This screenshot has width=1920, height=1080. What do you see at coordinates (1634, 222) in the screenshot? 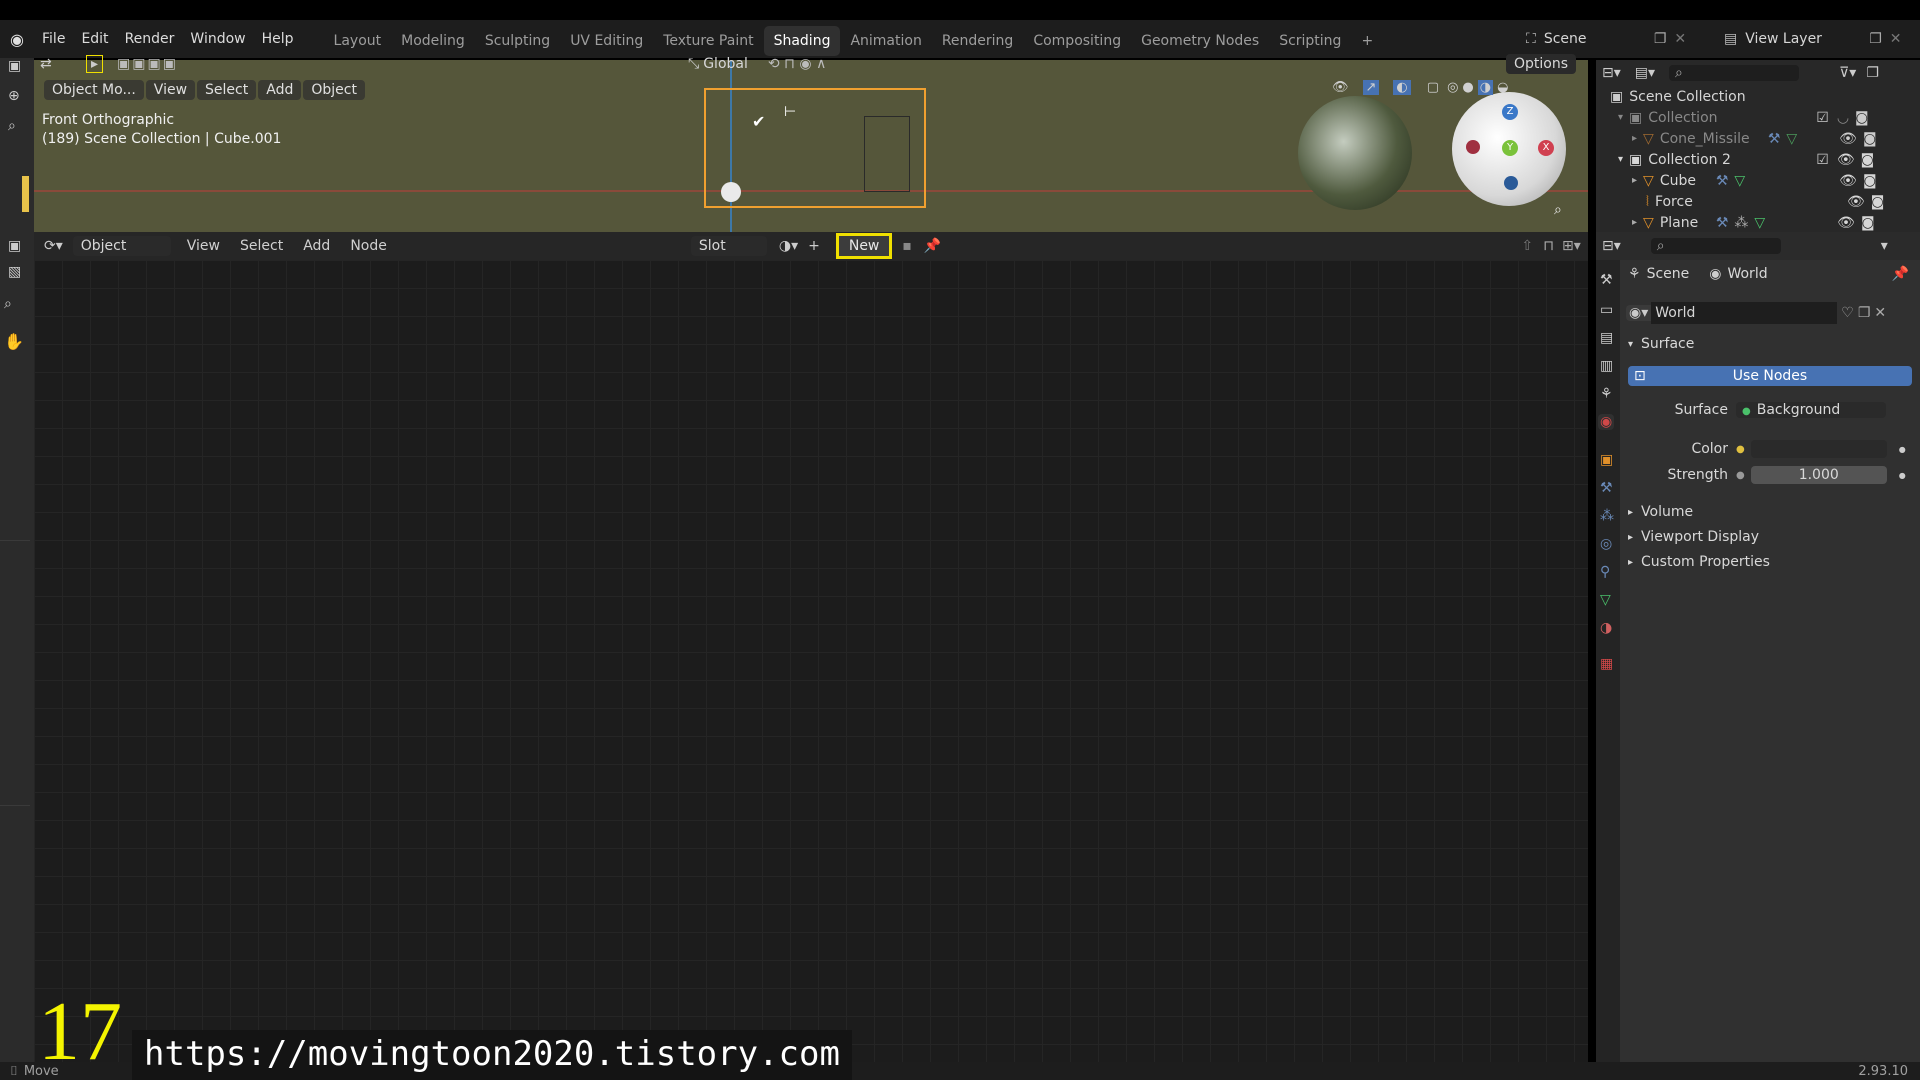
I see `expand-icon: ▸` at bounding box center [1634, 222].